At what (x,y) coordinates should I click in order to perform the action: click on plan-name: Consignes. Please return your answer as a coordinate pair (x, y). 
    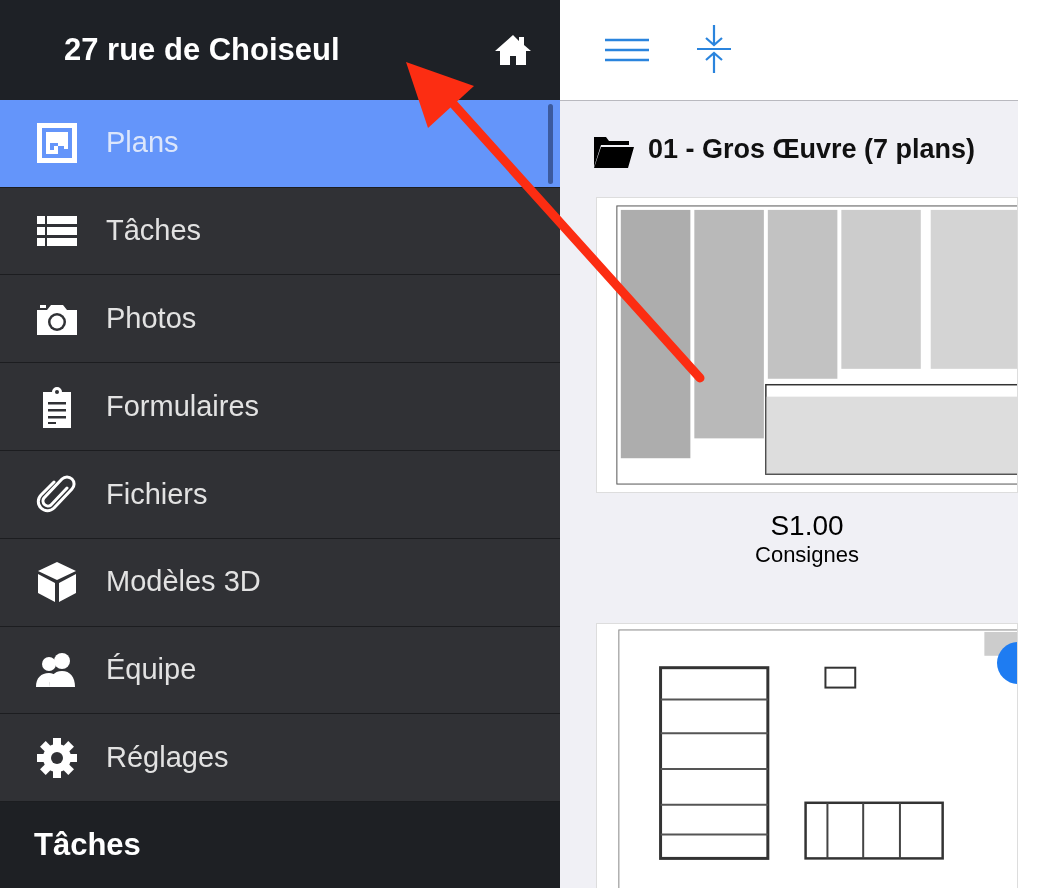
    Looking at the image, I should click on (807, 555).